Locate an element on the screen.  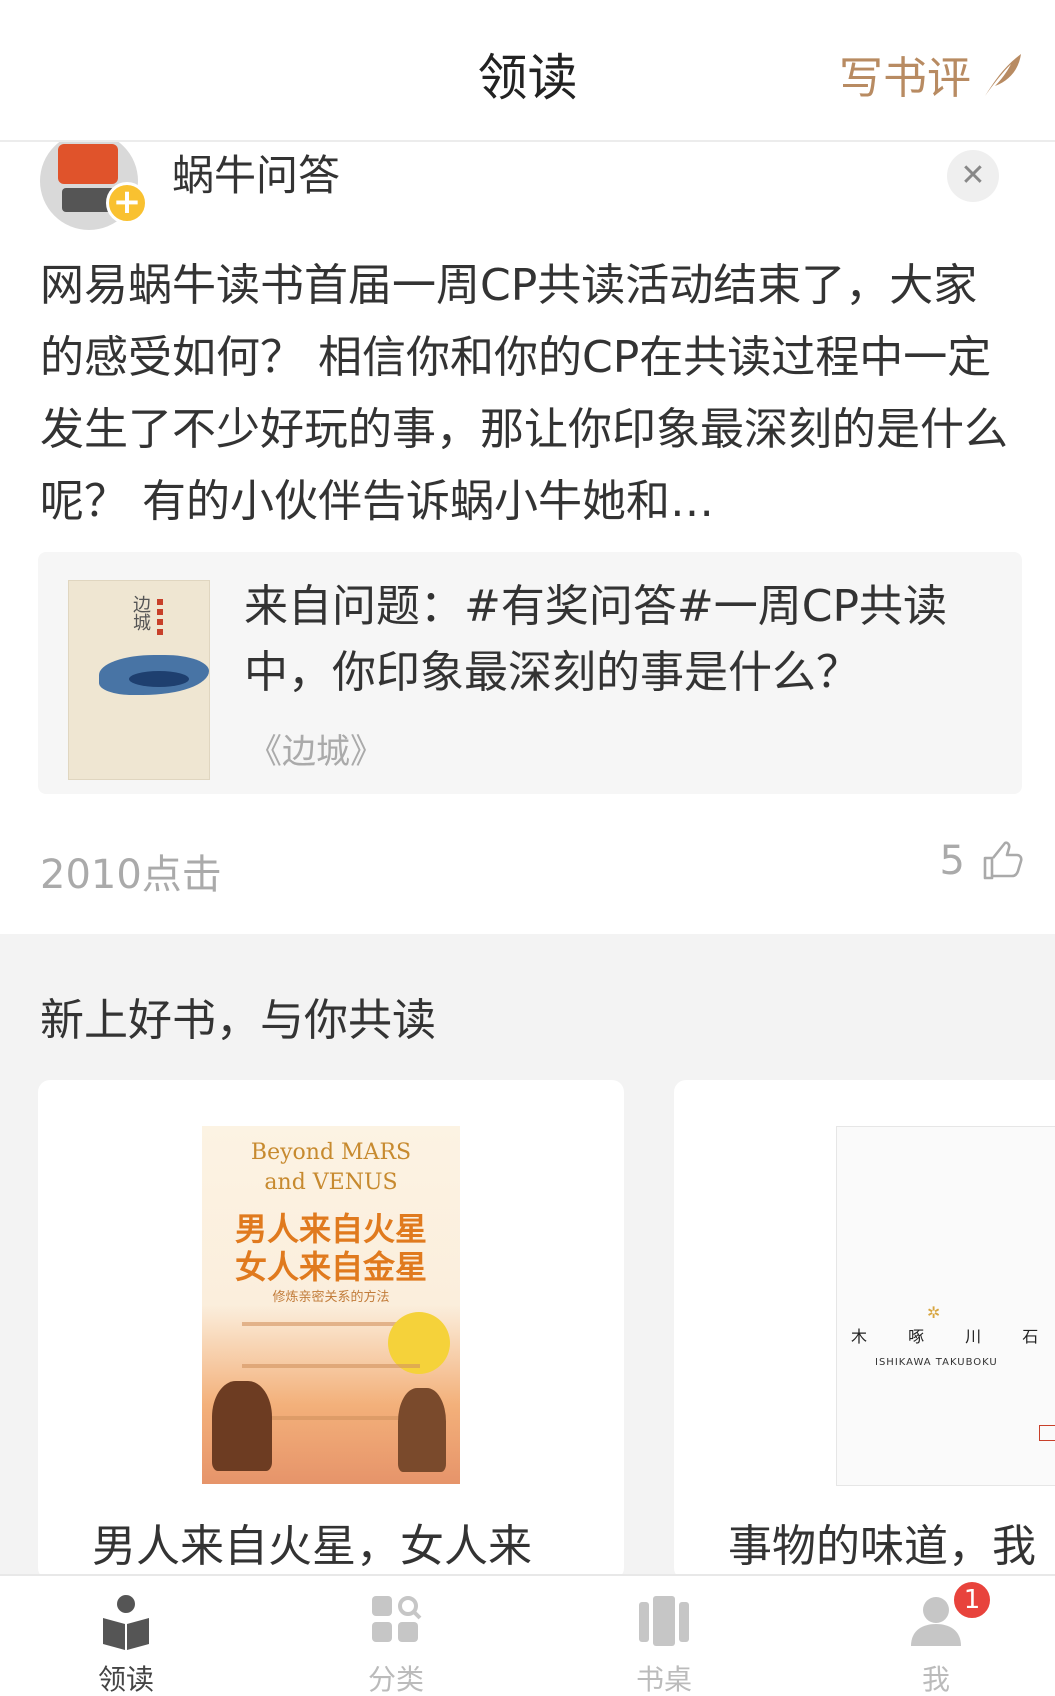
thumbs-up-icon is located at coordinates (1003, 860).